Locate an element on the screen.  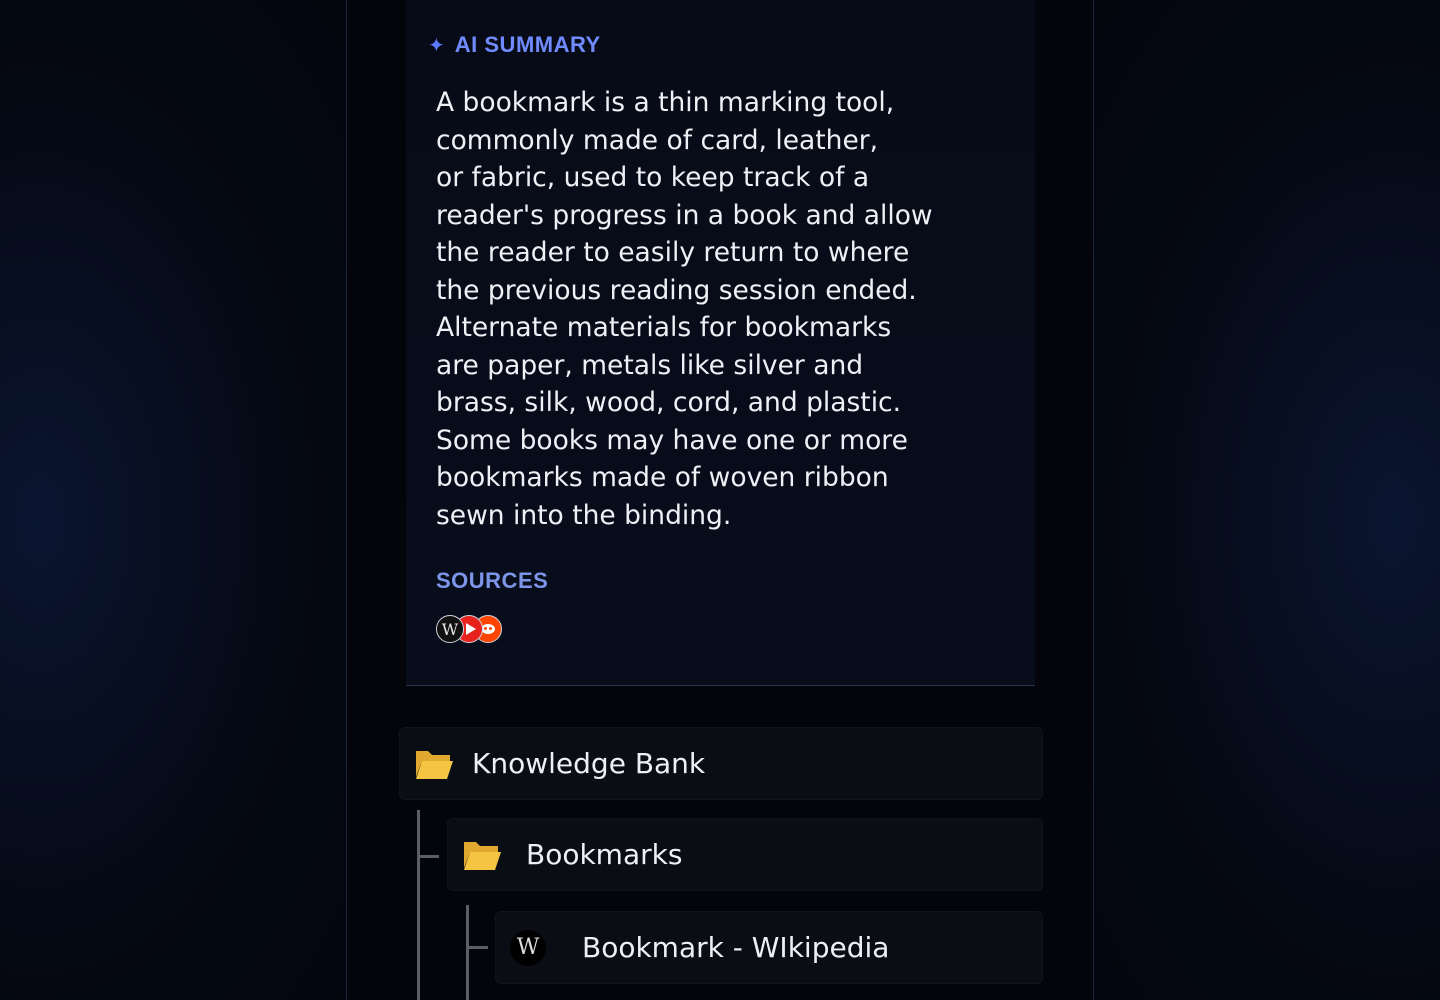
summary-line: sewn into the binding. is located at coordinates (584, 515).